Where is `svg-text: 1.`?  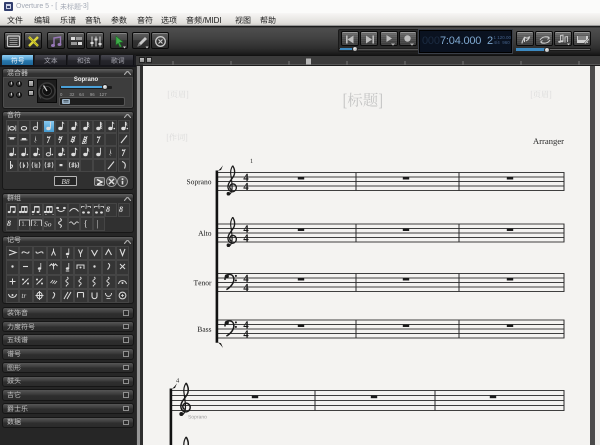 svg-text: 1. is located at coordinates (23, 225).